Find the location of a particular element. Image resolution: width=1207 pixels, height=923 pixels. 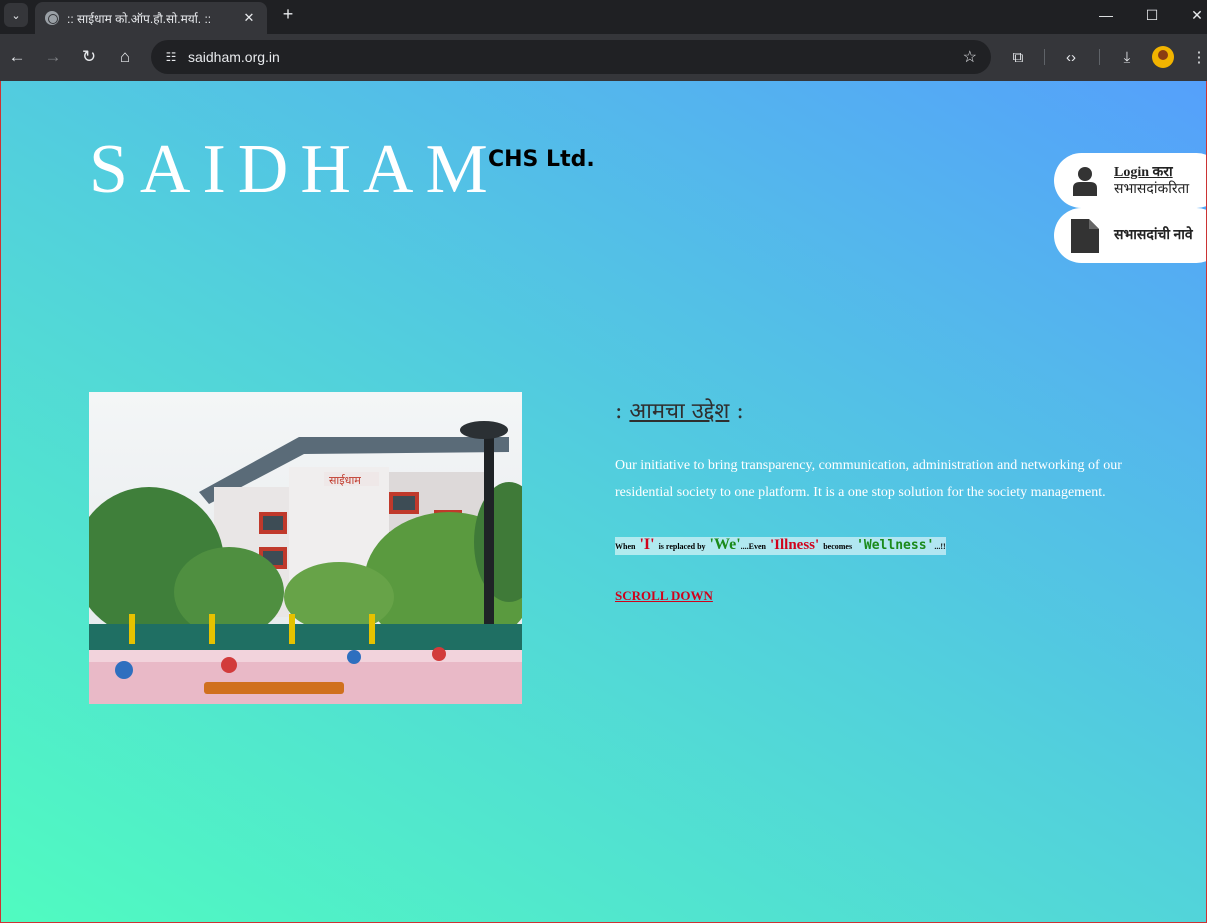

tab-search-button: ⌄ is located at coordinates (16, 15).